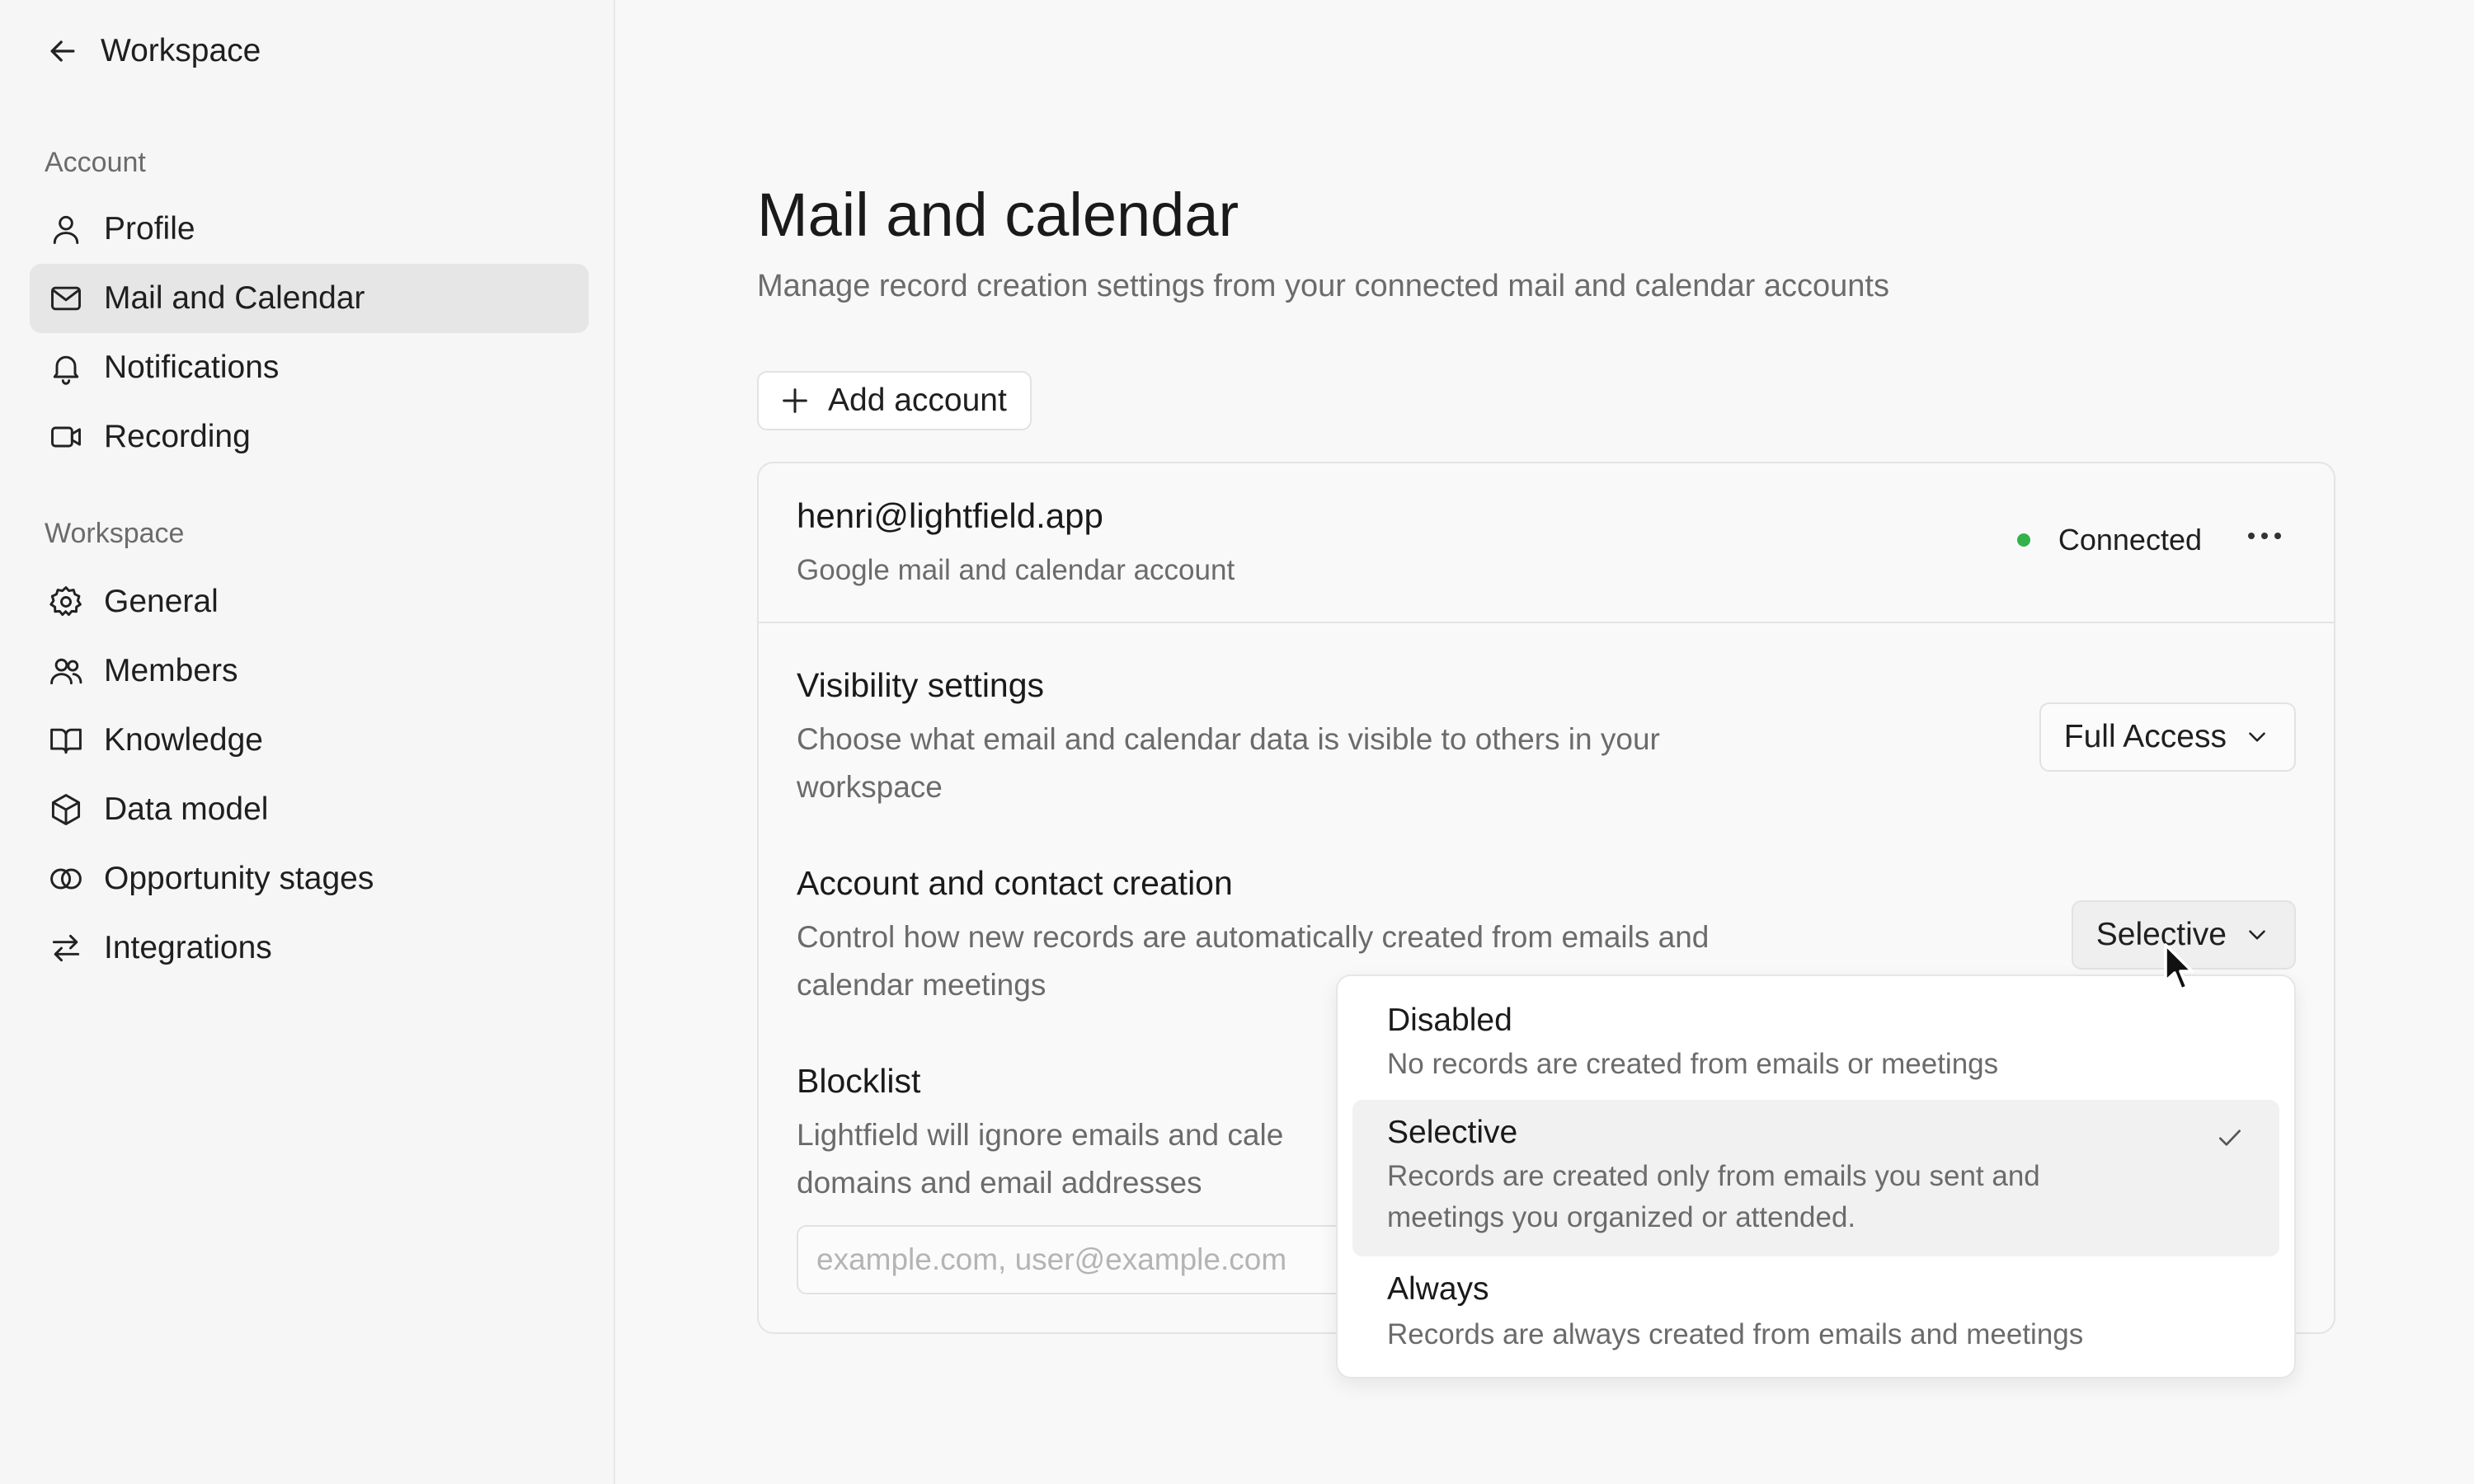 The height and width of the screenshot is (1484, 2474). What do you see at coordinates (1438, 1289) in the screenshot?
I see `option-title: Always` at bounding box center [1438, 1289].